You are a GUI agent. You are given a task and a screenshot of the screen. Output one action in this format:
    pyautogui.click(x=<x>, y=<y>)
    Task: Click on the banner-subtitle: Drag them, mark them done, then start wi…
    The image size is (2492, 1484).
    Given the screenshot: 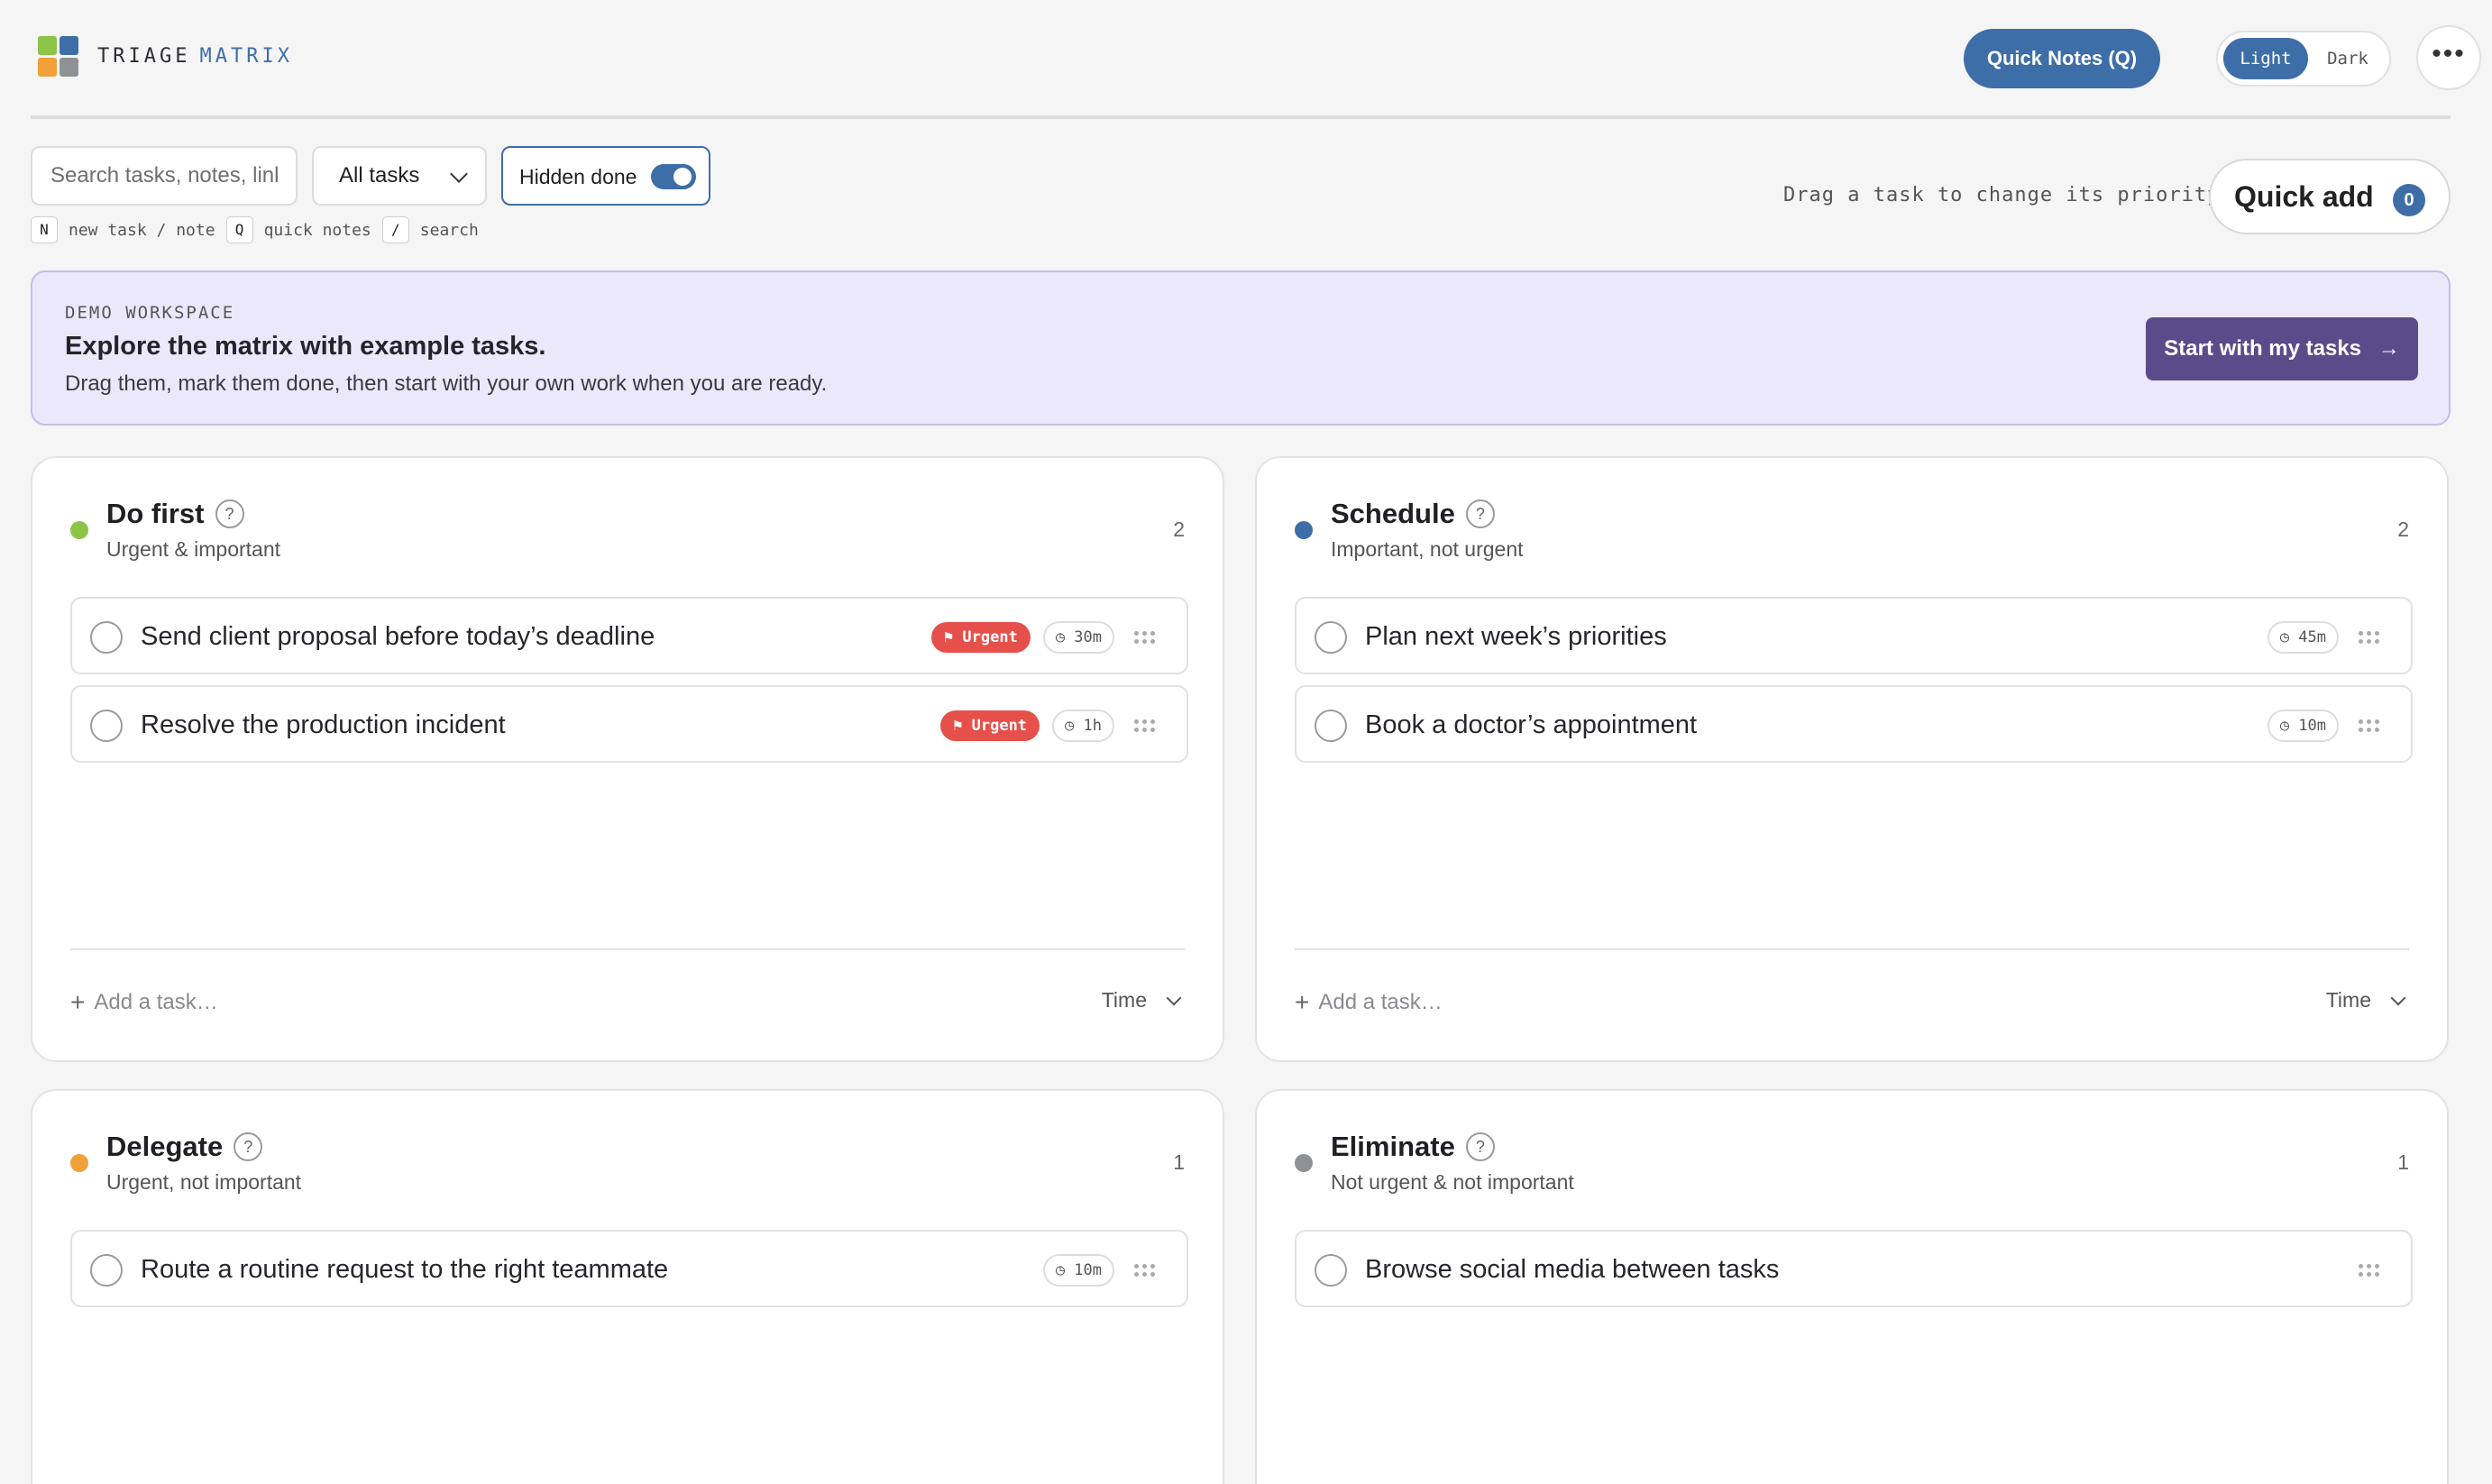 What is the action you would take?
    pyautogui.click(x=446, y=383)
    